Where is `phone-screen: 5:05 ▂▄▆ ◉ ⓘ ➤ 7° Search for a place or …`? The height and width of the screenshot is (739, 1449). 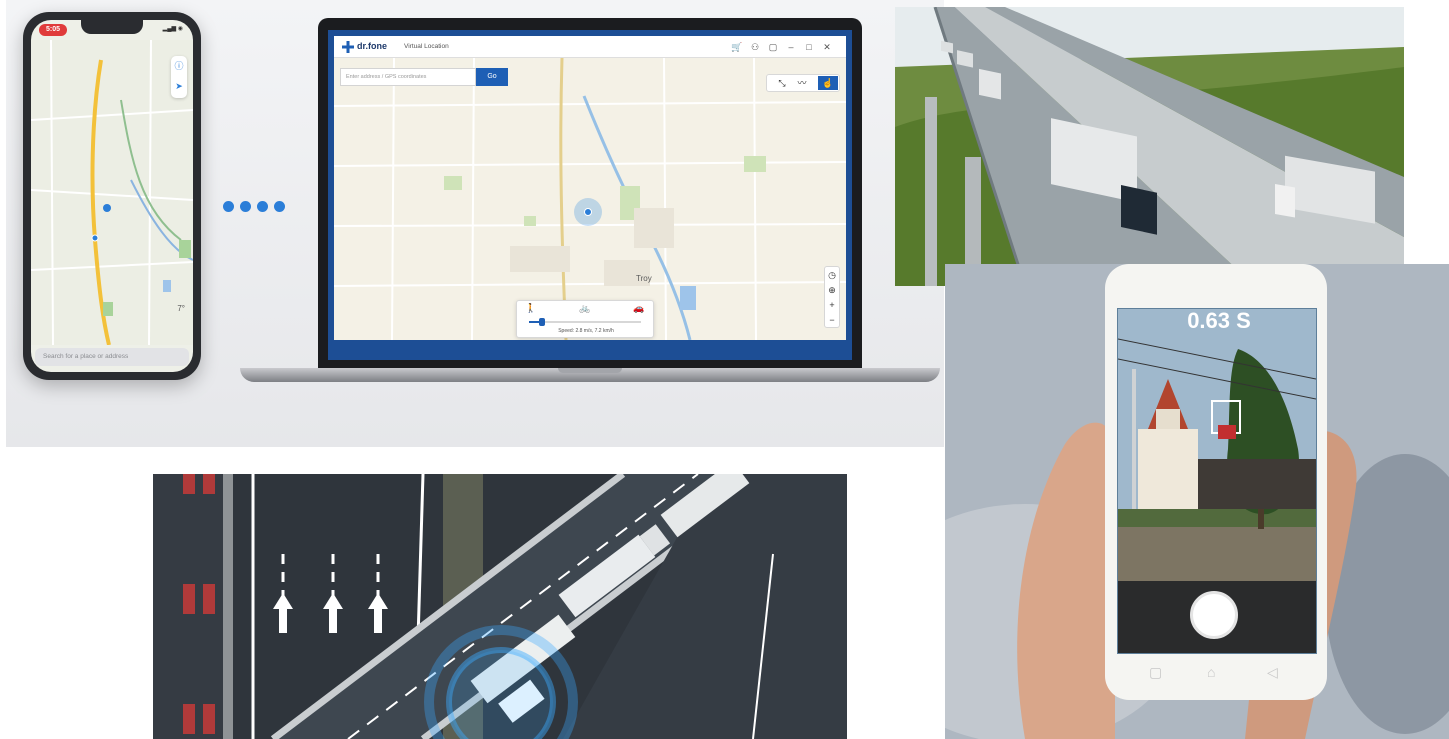
phone-screen: 5:05 ▂▄▆ ◉ ⓘ ➤ 7° Search for a place or … is located at coordinates (112, 196).